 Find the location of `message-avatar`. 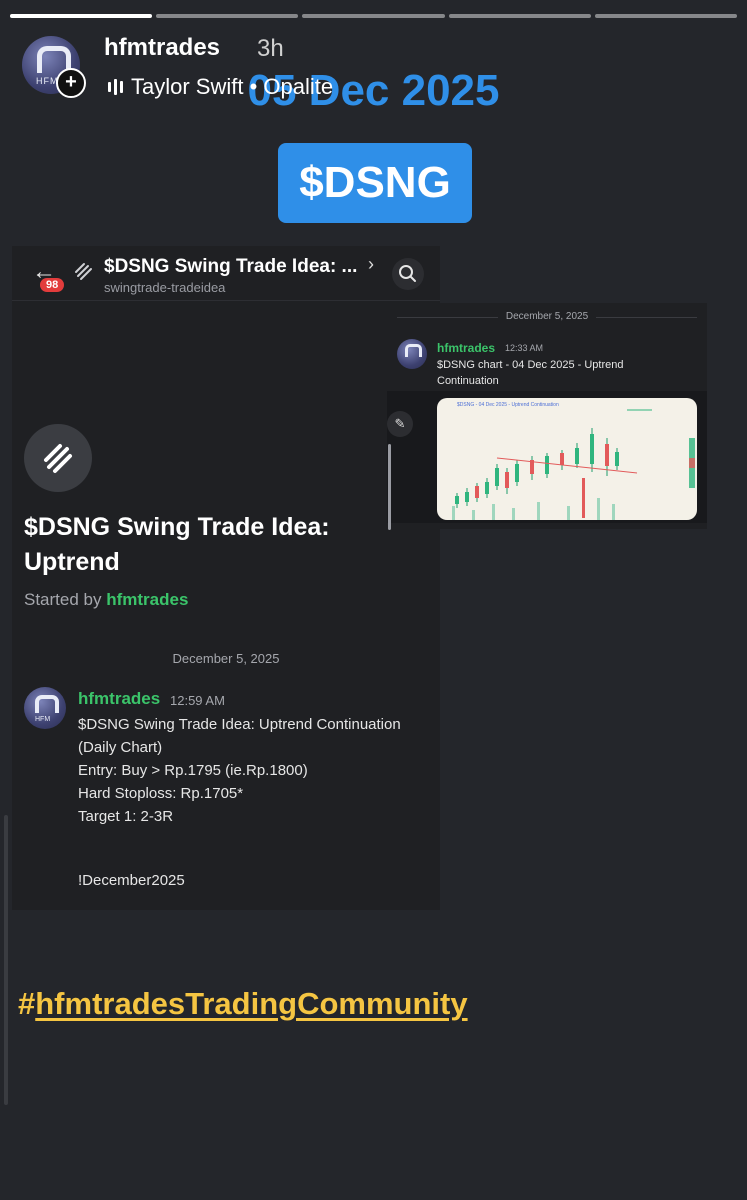

message-avatar is located at coordinates (412, 354).